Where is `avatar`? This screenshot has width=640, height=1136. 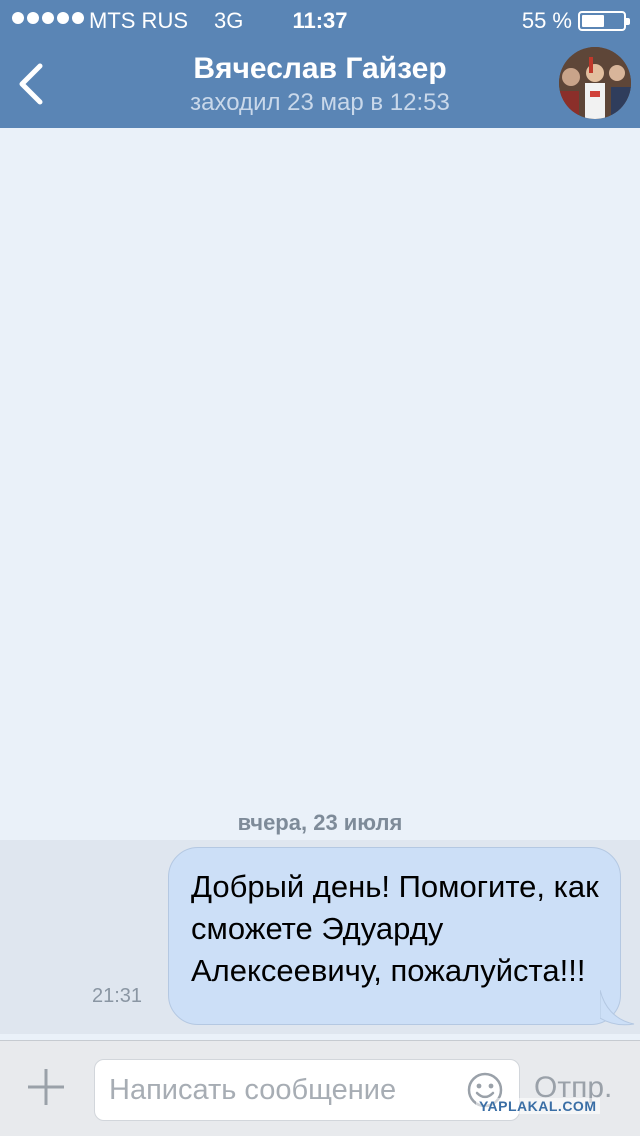 avatar is located at coordinates (595, 83).